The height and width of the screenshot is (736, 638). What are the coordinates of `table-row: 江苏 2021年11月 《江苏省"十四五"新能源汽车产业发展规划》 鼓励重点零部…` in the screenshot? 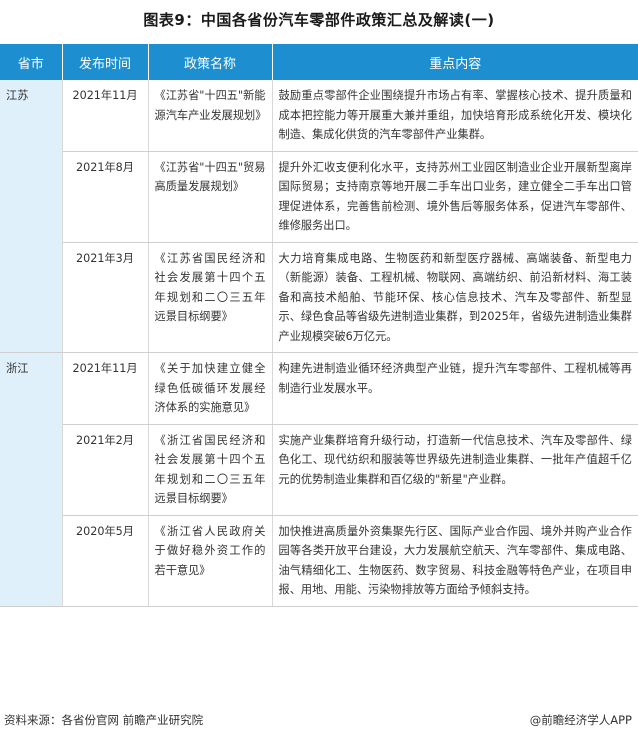 It's located at (319, 116).